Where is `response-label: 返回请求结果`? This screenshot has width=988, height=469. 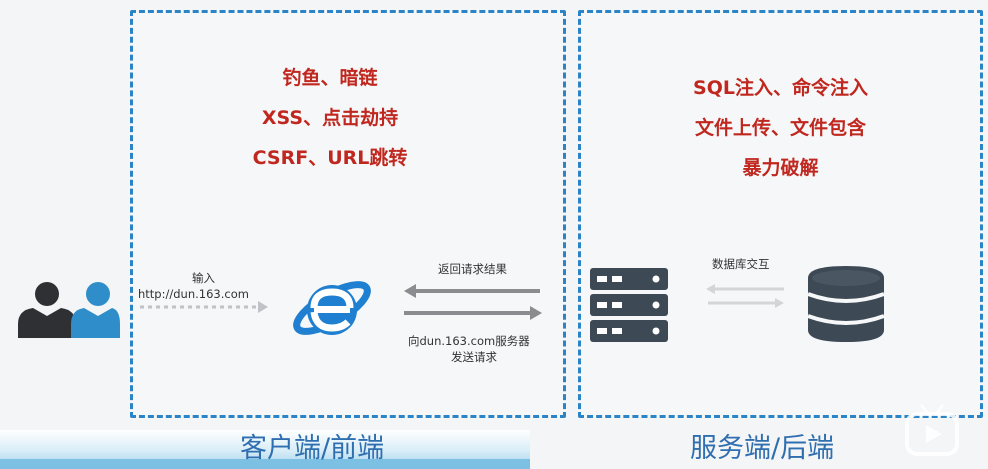
response-label: 返回请求结果 is located at coordinates (472, 269).